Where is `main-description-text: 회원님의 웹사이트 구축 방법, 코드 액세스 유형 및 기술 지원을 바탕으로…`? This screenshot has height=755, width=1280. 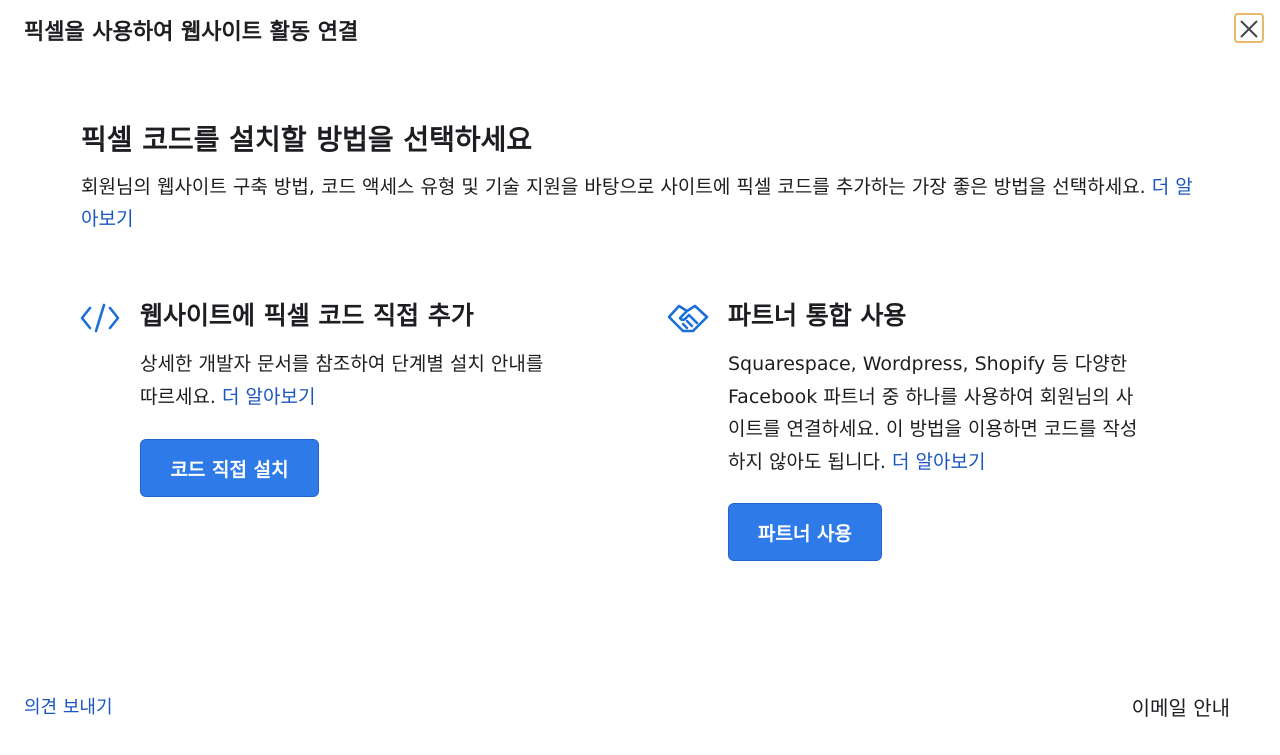
main-description-text: 회원님의 웹사이트 구축 방법, 코드 액세스 유형 및 기술 지원을 바탕으로… is located at coordinates (613, 187).